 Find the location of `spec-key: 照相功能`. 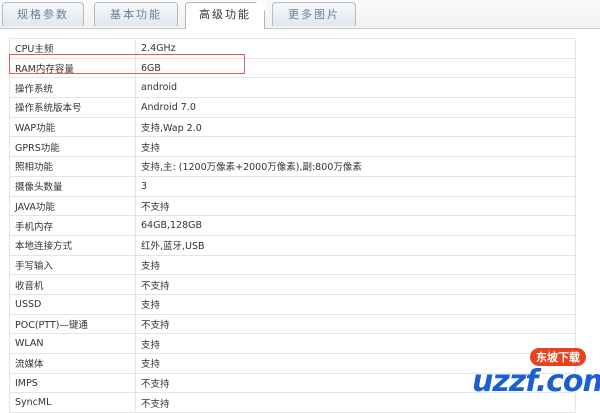

spec-key: 照相功能 is located at coordinates (72, 166).